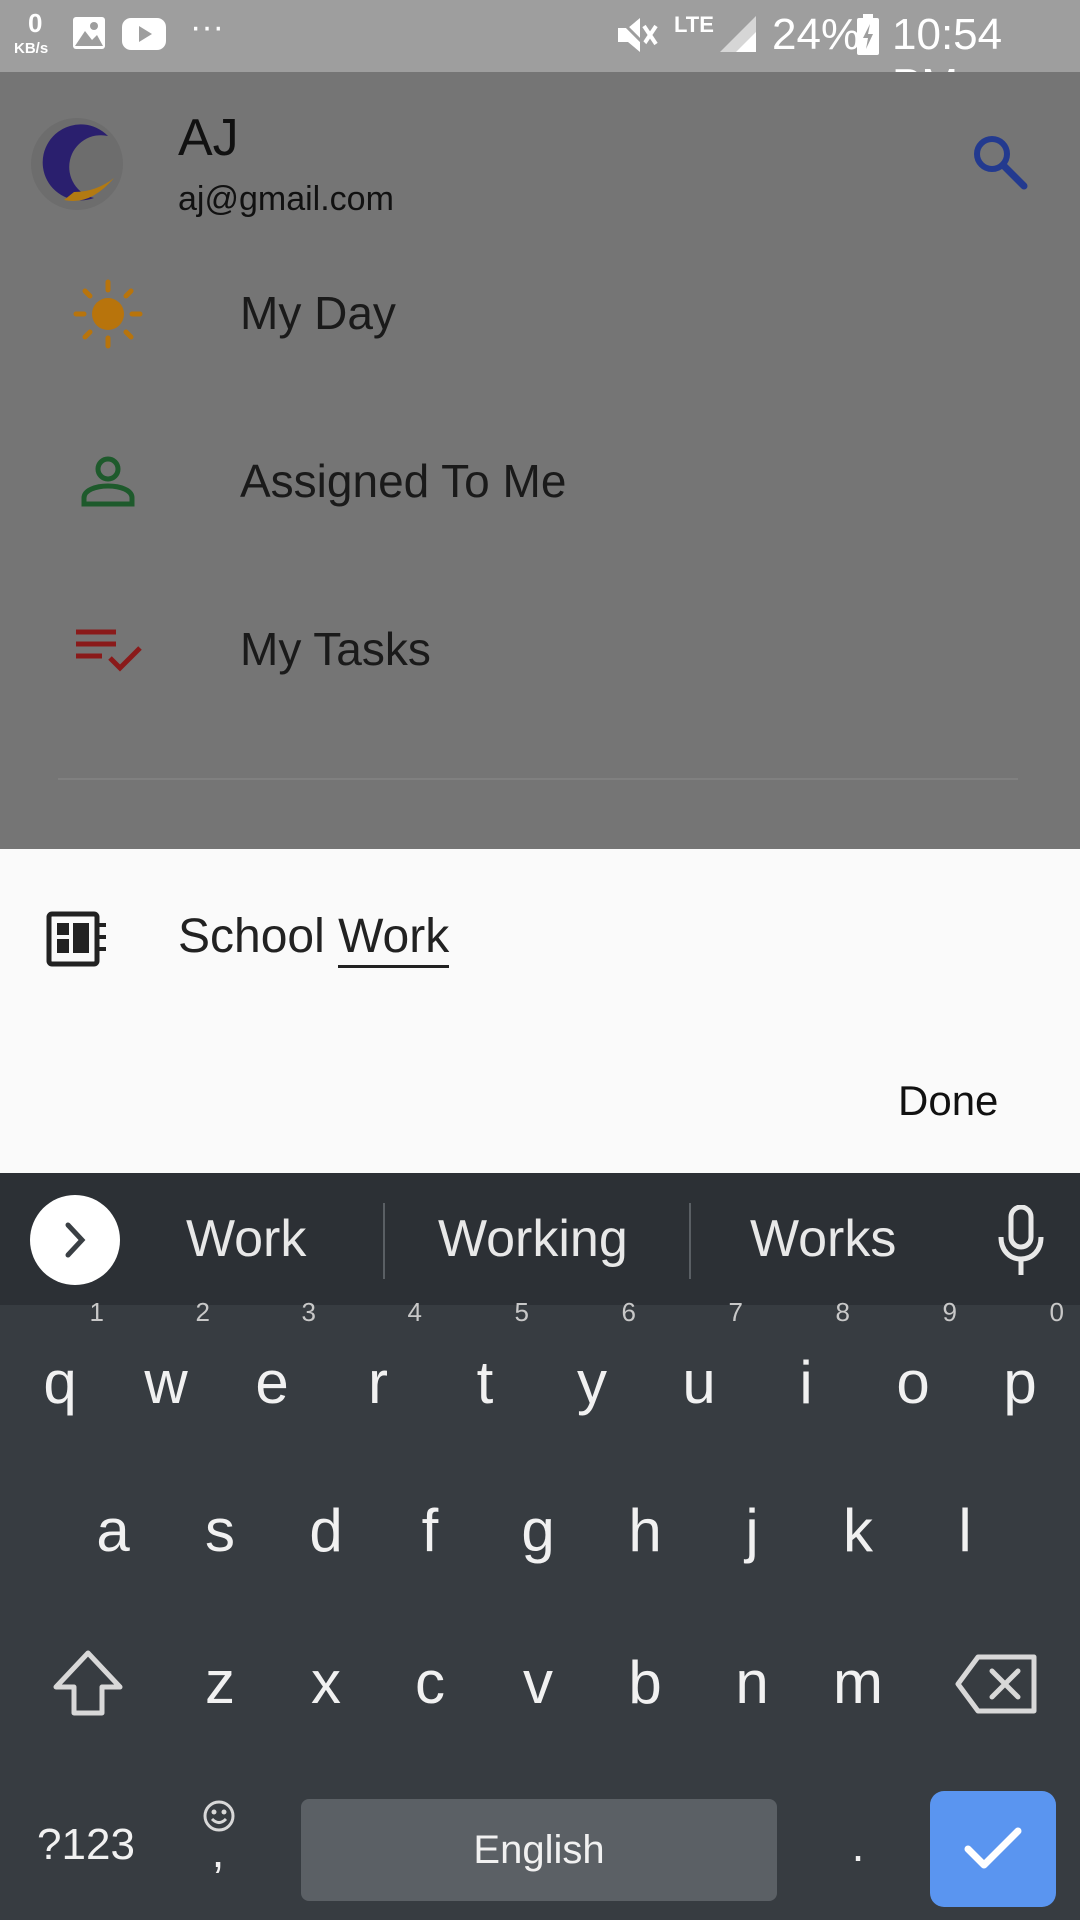 The height and width of the screenshot is (1920, 1080). I want to click on key-b: b, so click(645, 1683).